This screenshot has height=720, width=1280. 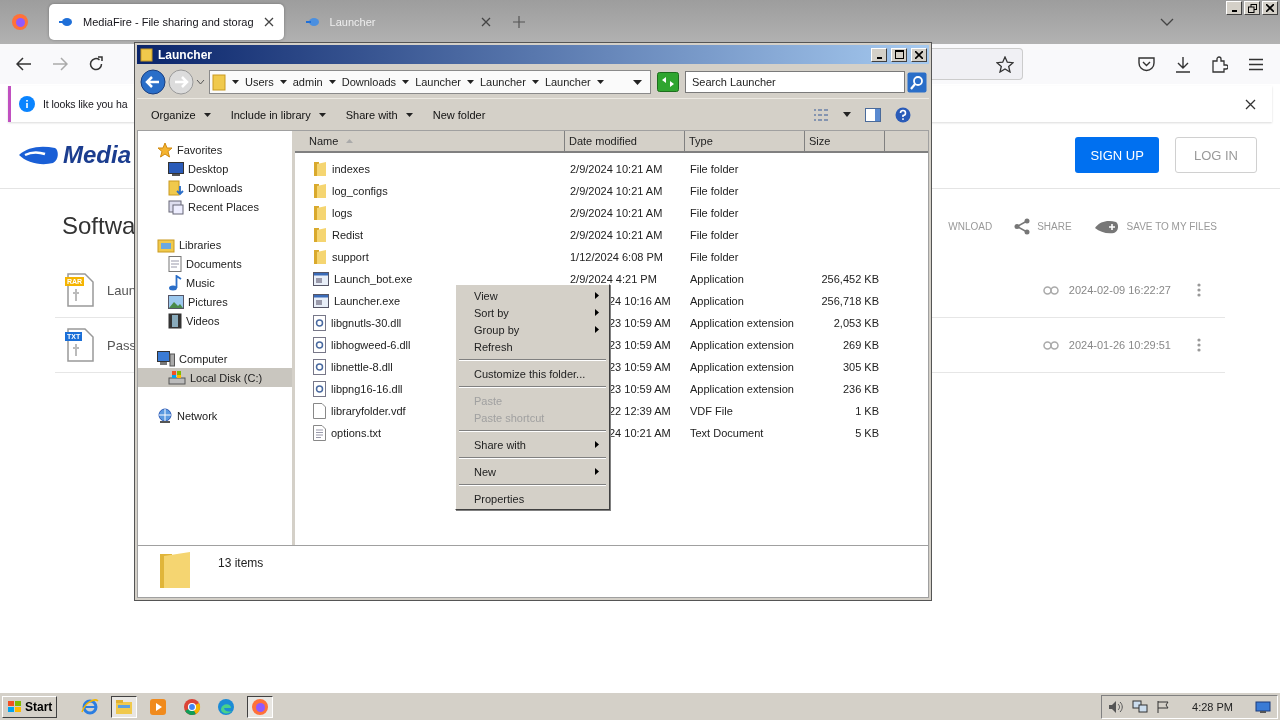 What do you see at coordinates (1252, 8) in the screenshot?
I see `restore-button` at bounding box center [1252, 8].